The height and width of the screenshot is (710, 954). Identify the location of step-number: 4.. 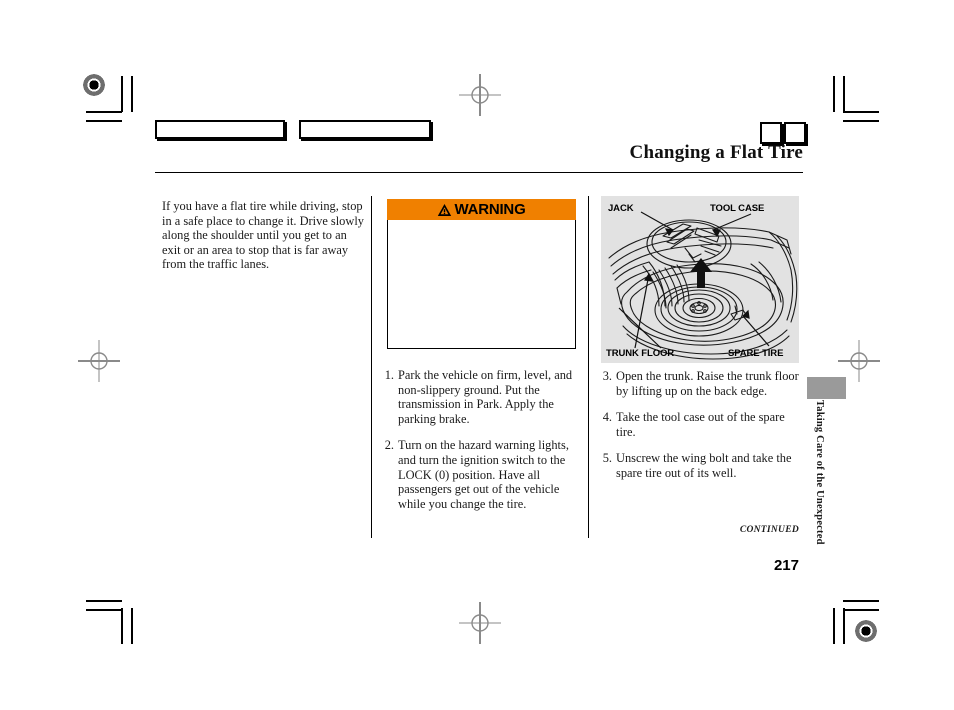
(607, 417).